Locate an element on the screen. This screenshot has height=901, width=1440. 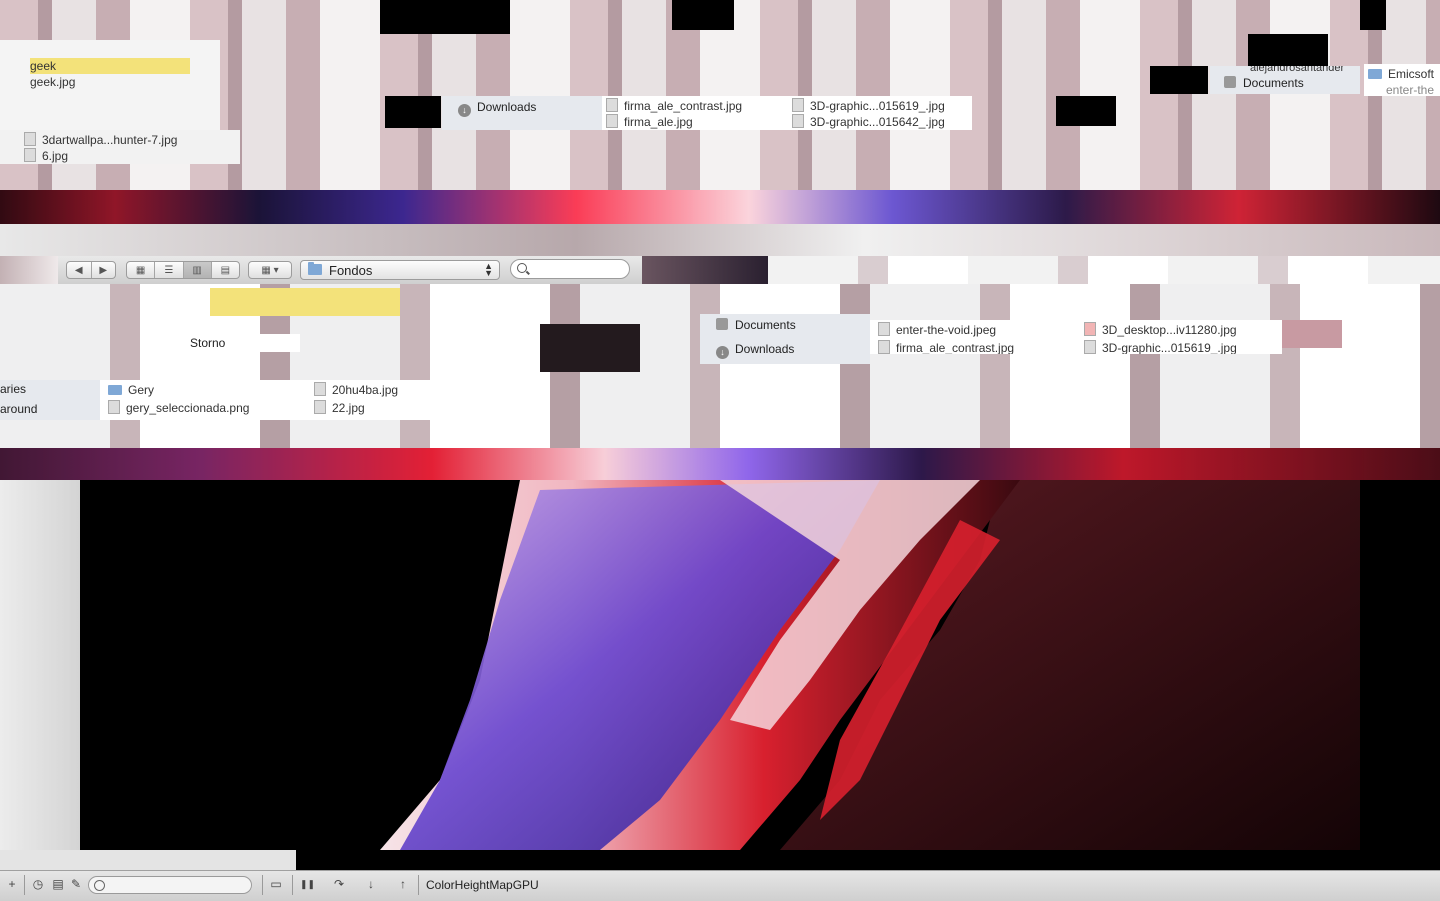
documents-icon is located at coordinates (722, 324).